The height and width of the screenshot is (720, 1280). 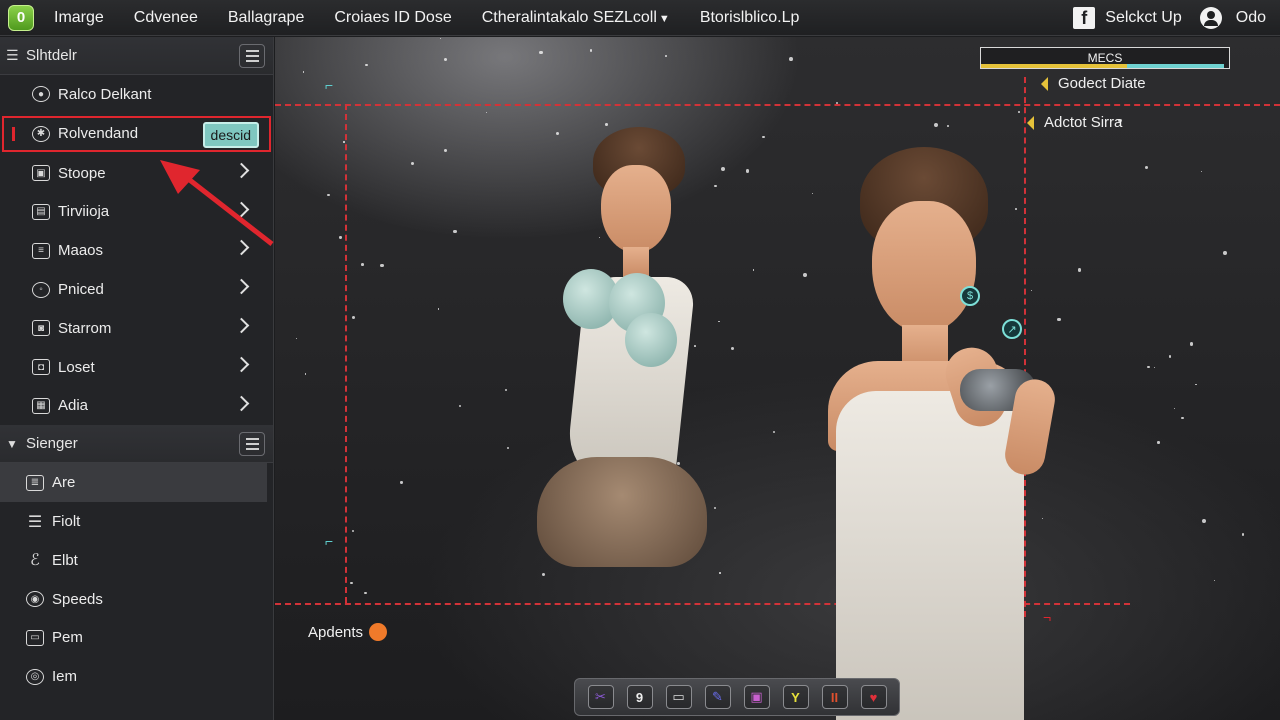 I want to click on stats-label: MECS, so click(x=1105, y=58).